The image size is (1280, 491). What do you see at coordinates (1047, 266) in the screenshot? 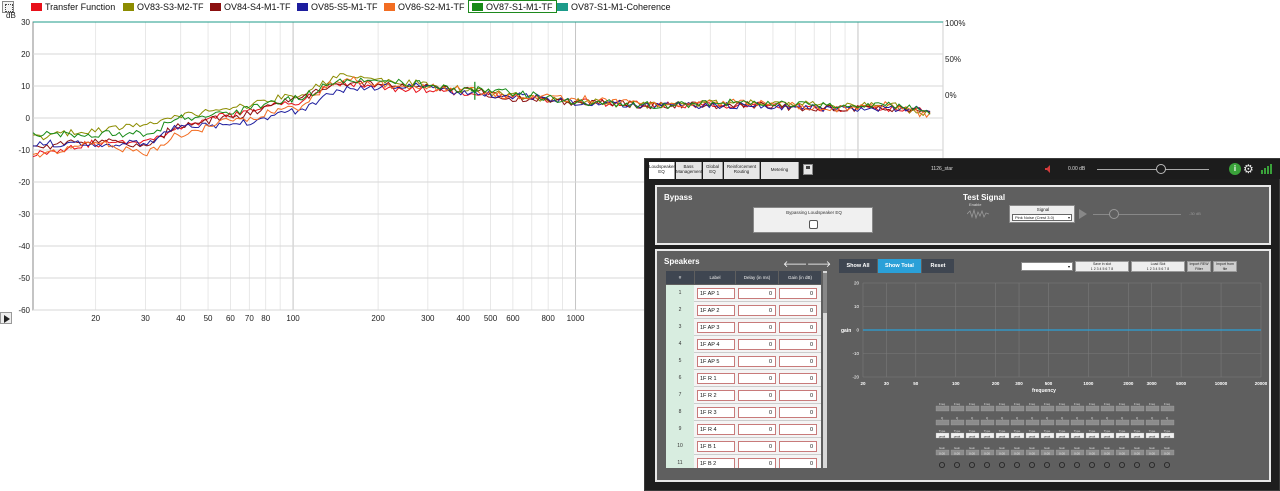
I see `eq-speaker-dropdown: ▾` at bounding box center [1047, 266].